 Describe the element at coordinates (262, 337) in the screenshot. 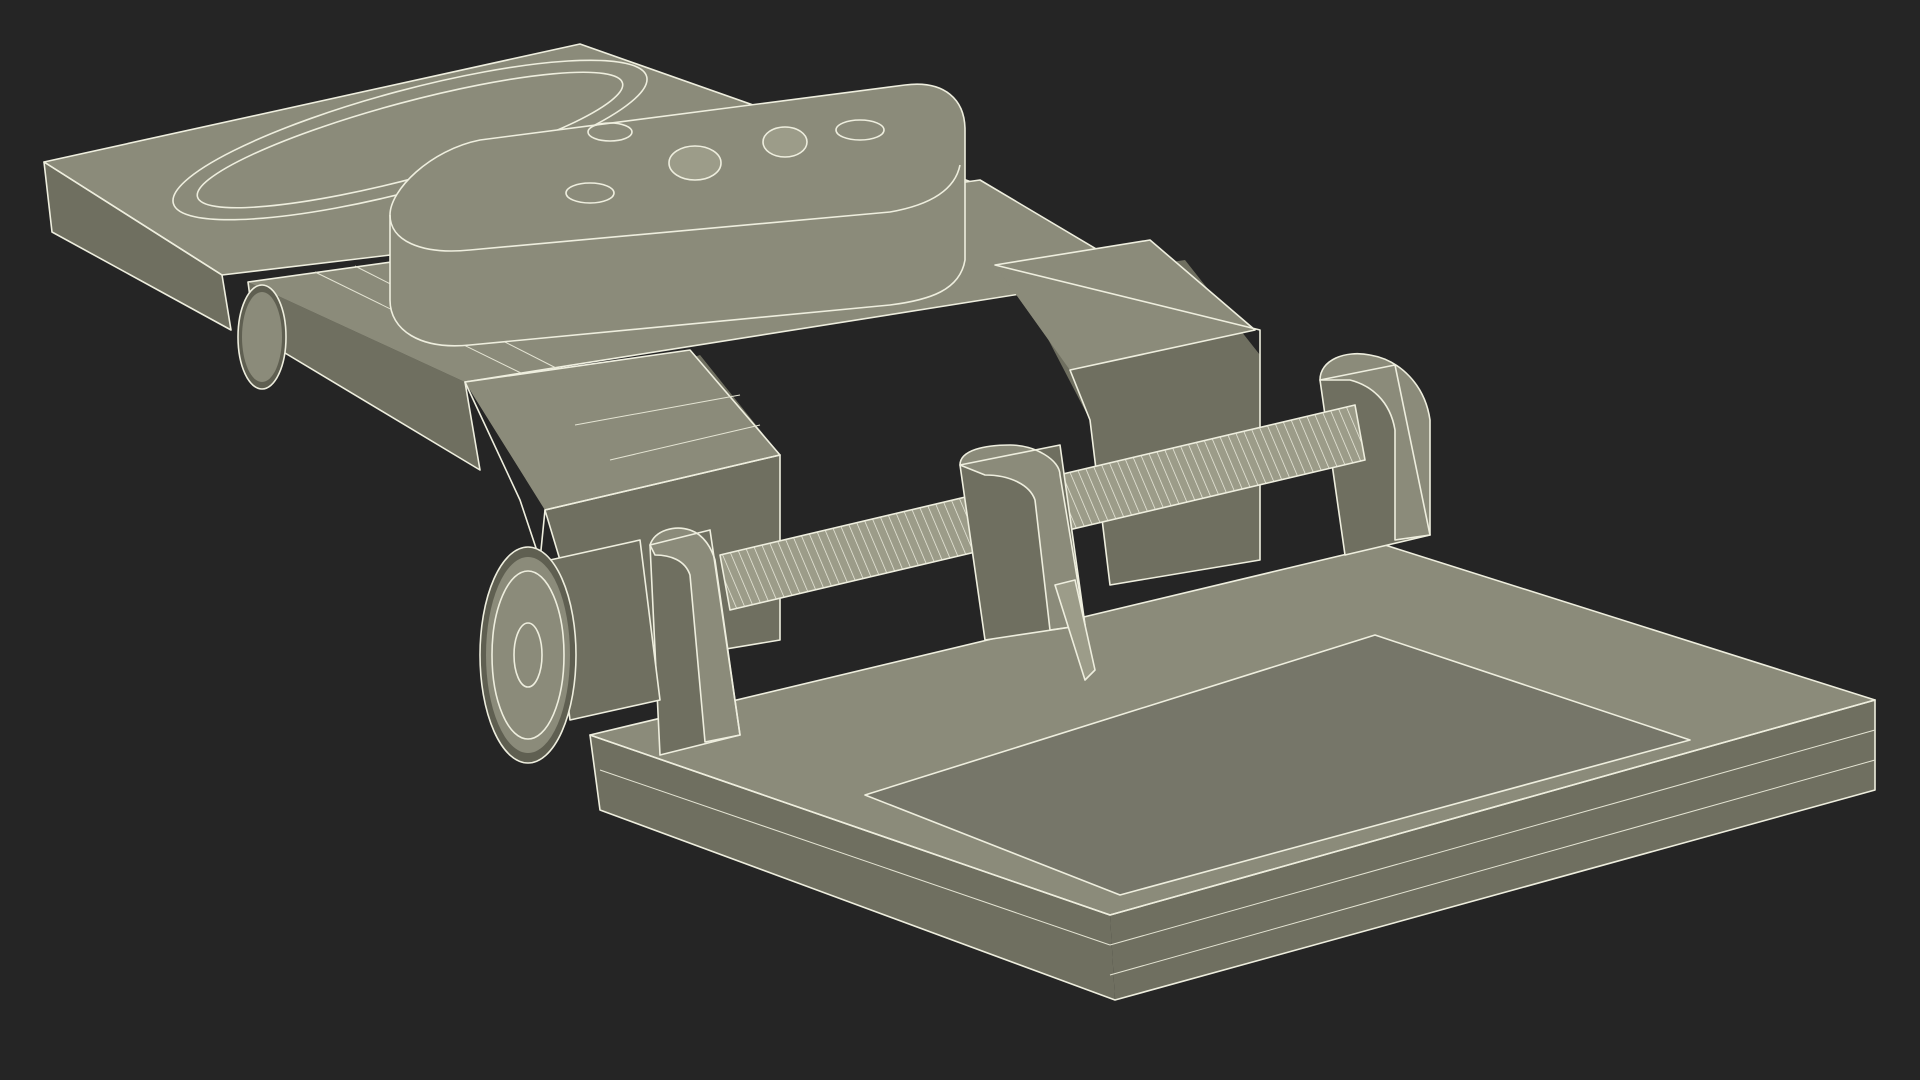

I see `rear-knob` at that location.